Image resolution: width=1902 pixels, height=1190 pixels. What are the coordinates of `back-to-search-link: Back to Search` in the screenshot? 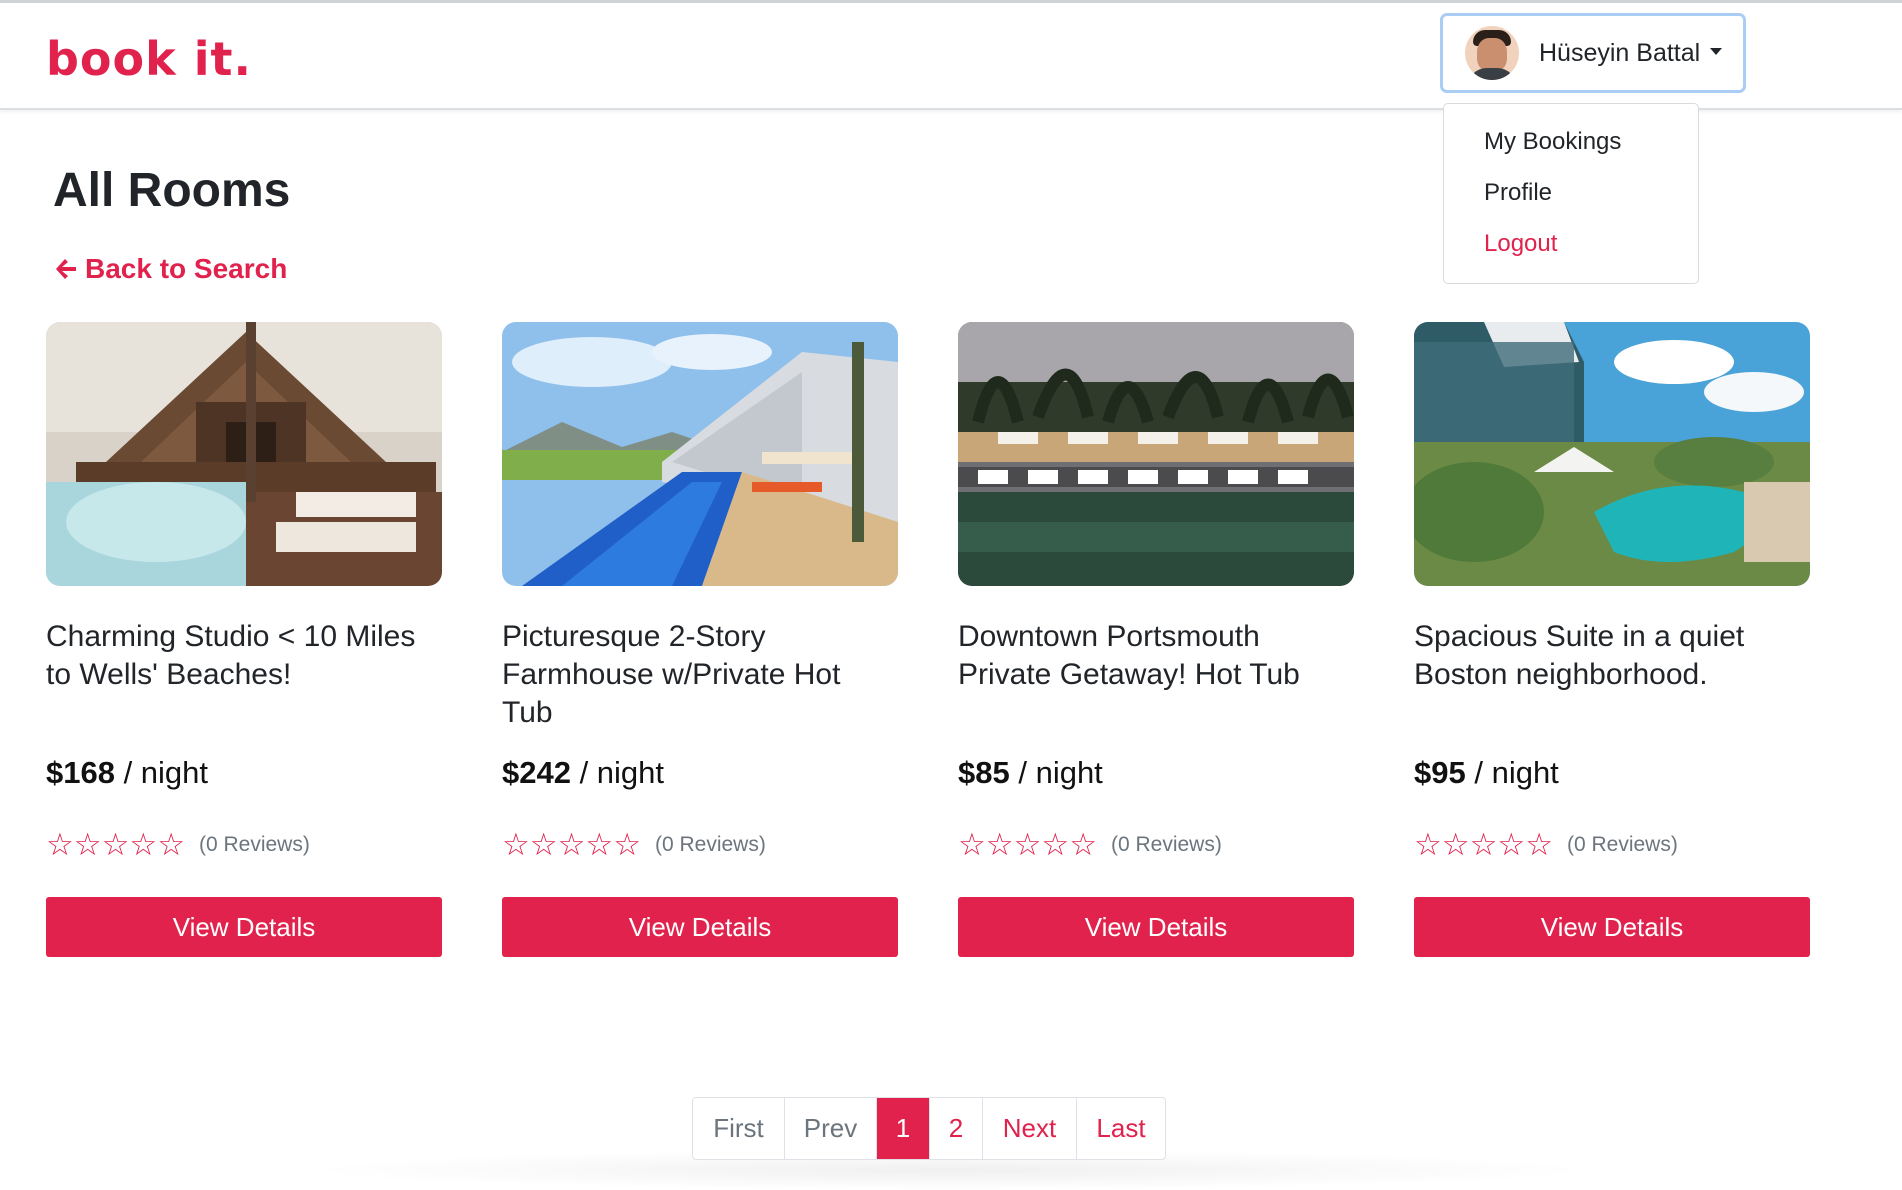 It's located at (170, 269).